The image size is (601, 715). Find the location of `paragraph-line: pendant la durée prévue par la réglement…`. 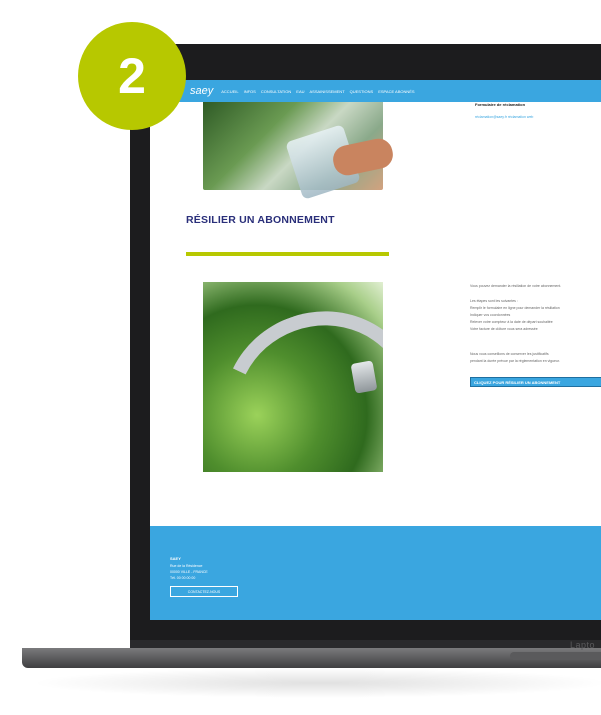

paragraph-line: pendant la durée prévue par la réglement… is located at coordinates (515, 361).